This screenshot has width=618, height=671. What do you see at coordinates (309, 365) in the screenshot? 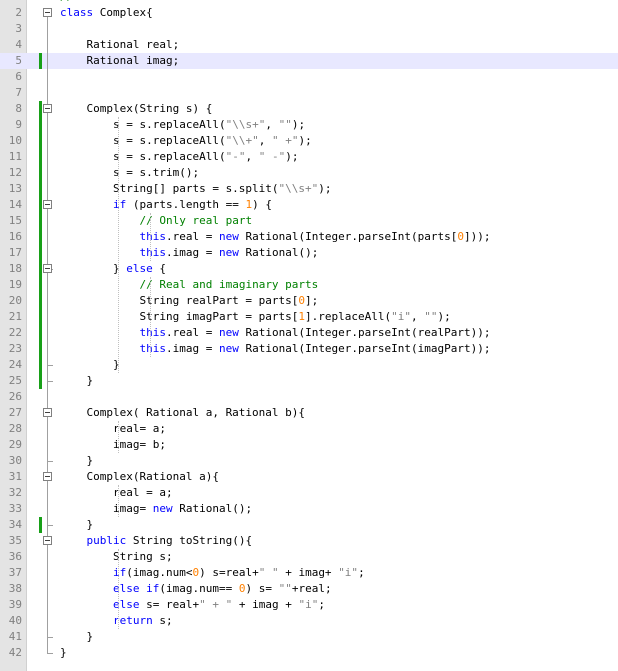
I see `code-line: 24 }` at bounding box center [309, 365].